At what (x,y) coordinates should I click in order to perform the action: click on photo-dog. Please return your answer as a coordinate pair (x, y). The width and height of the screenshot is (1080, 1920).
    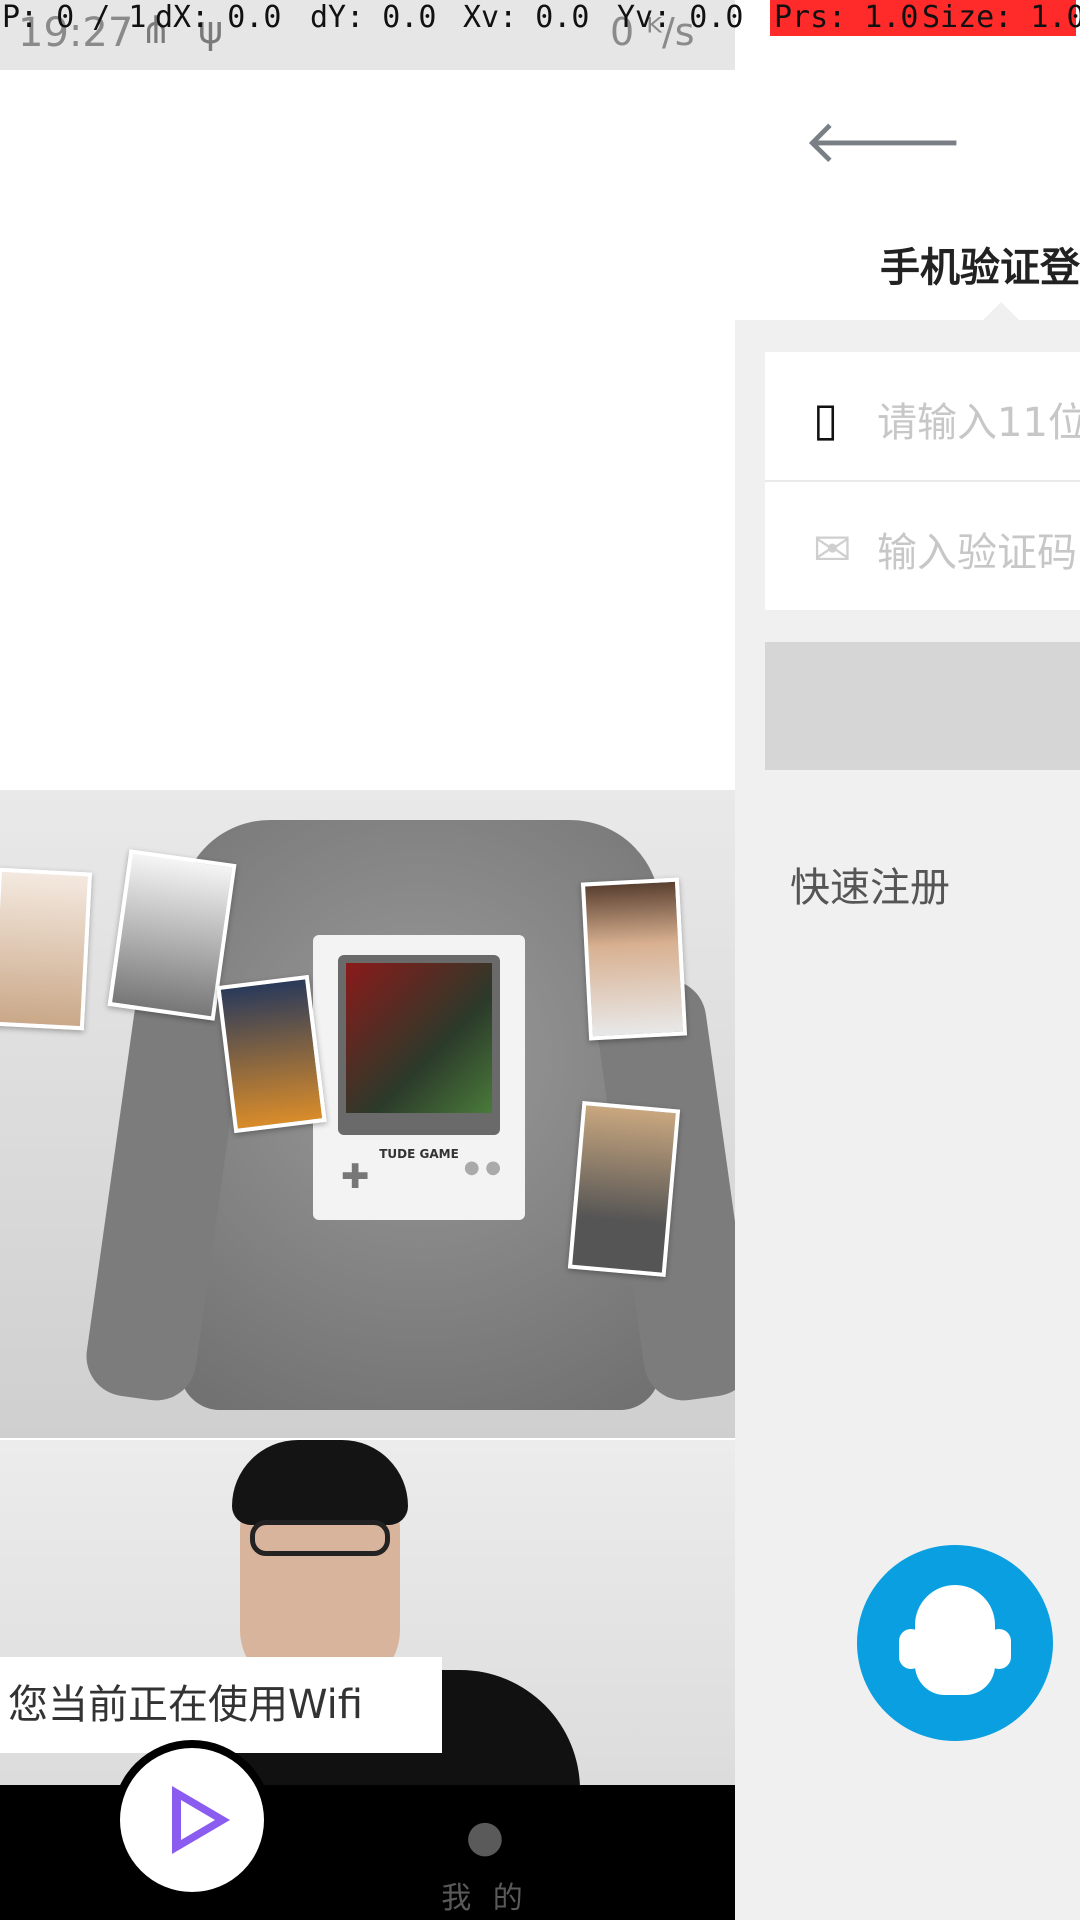
    Looking at the image, I should click on (46, 949).